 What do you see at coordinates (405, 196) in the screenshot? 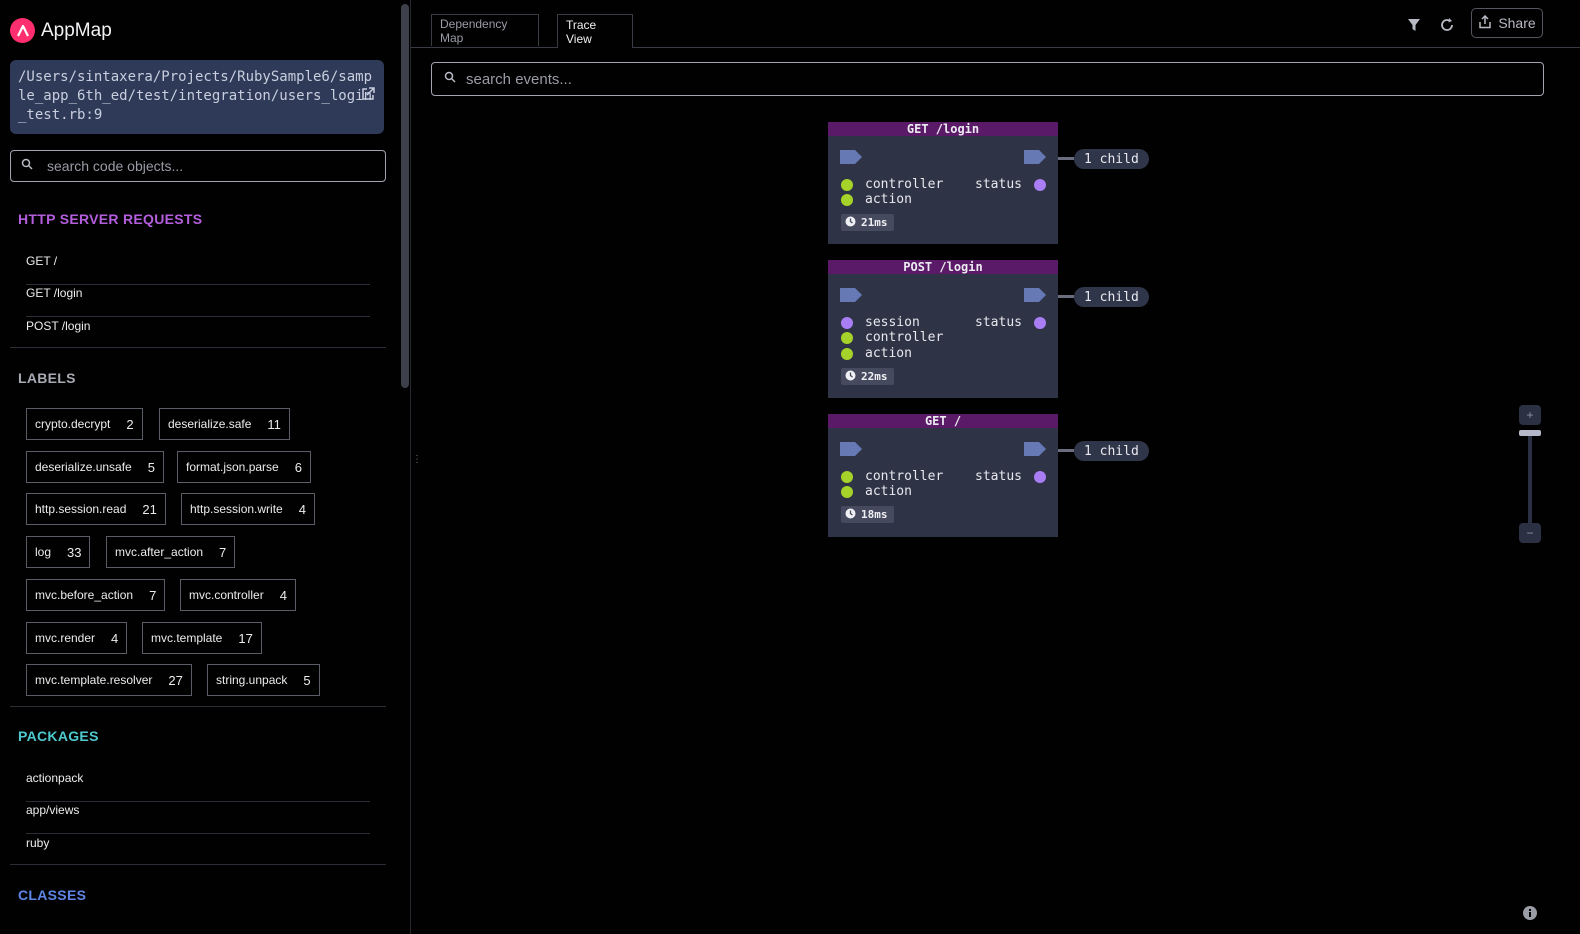
I see `sidebar-scrollbar` at bounding box center [405, 196].